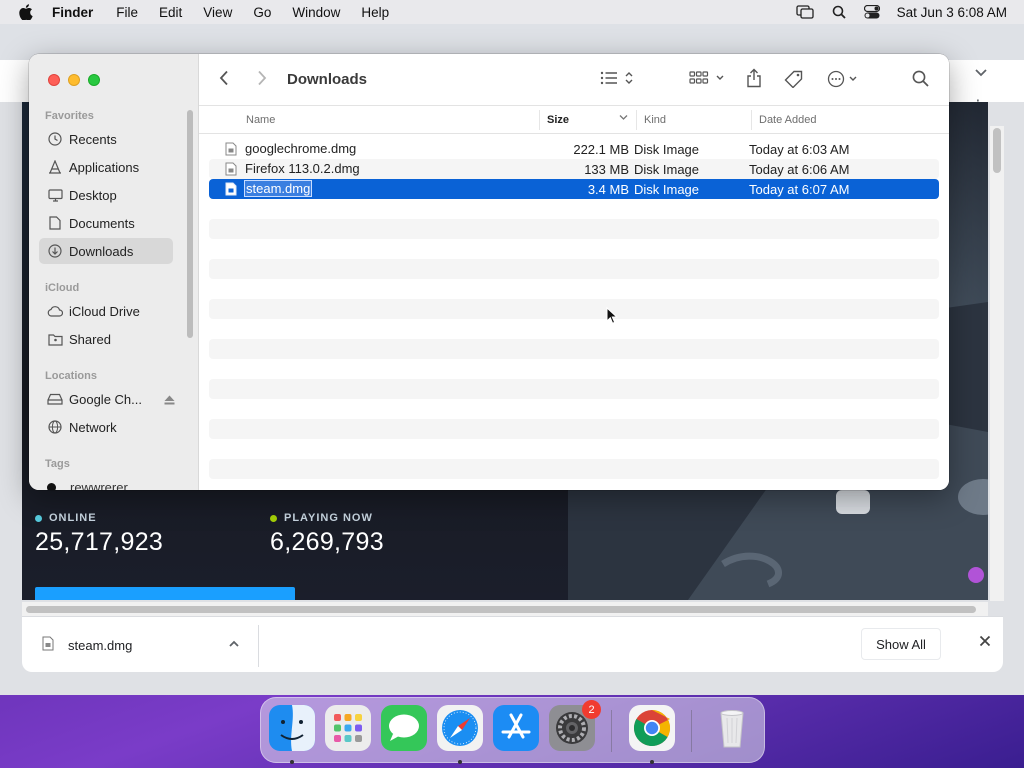  I want to click on dock-system-settings-icon: 2, so click(575, 725).